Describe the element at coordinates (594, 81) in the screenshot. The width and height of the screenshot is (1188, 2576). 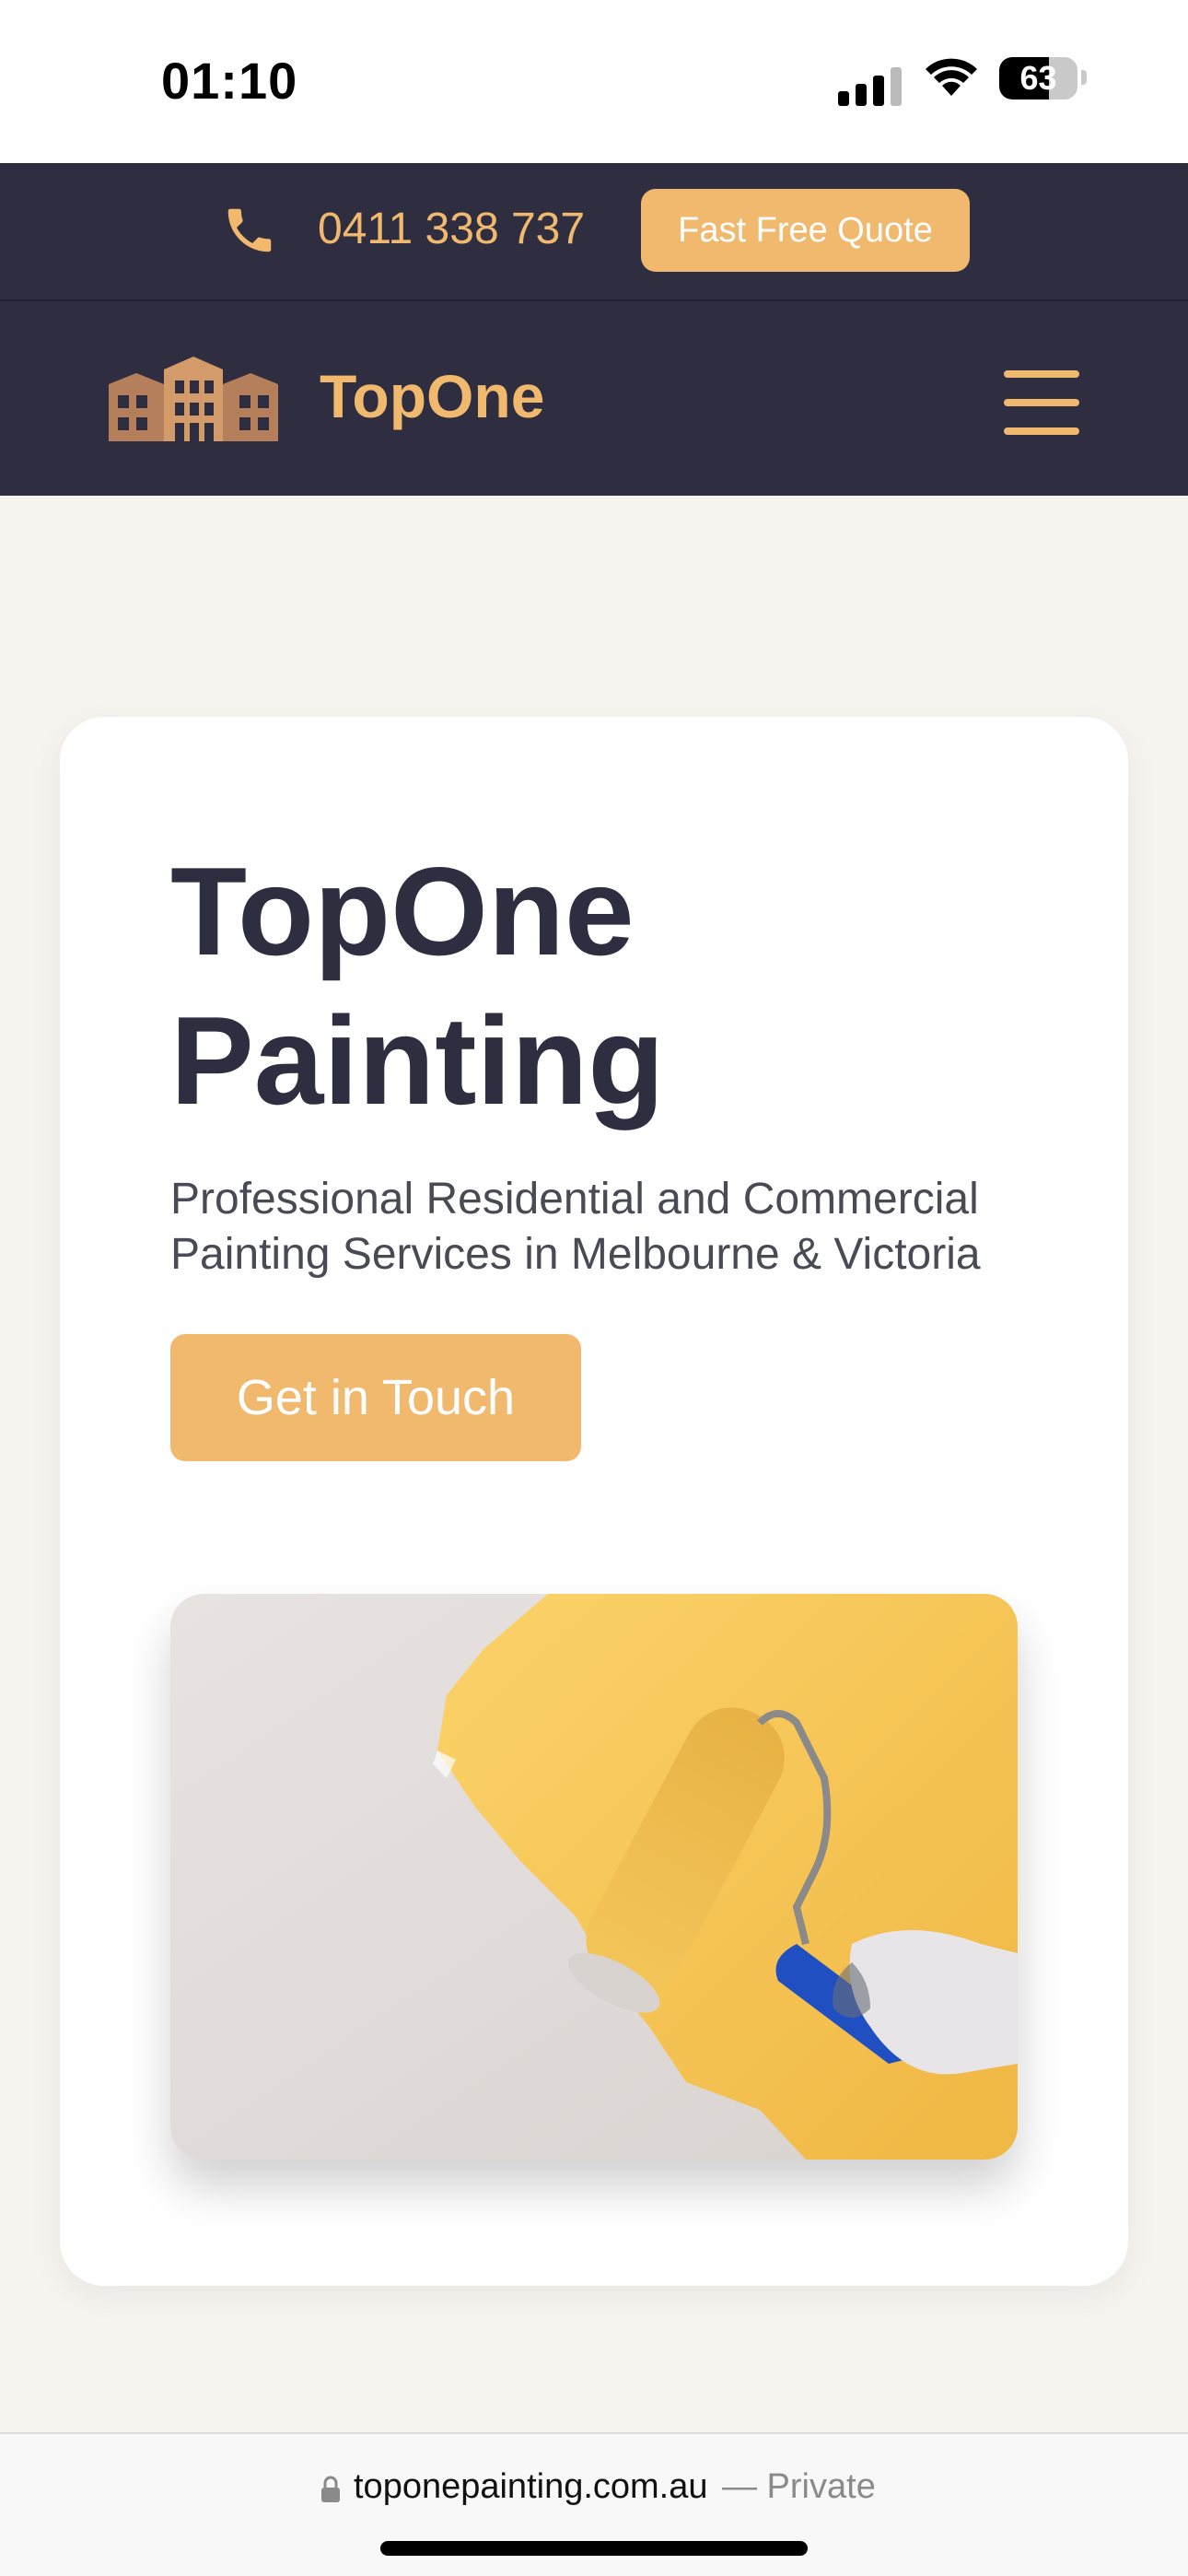
I see `status-bar: 01:10 63` at that location.